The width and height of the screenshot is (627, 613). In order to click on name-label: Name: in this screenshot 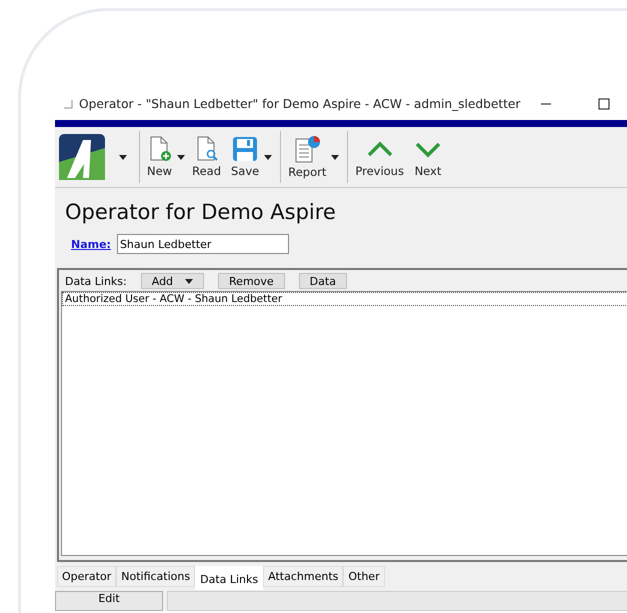, I will do `click(91, 244)`.